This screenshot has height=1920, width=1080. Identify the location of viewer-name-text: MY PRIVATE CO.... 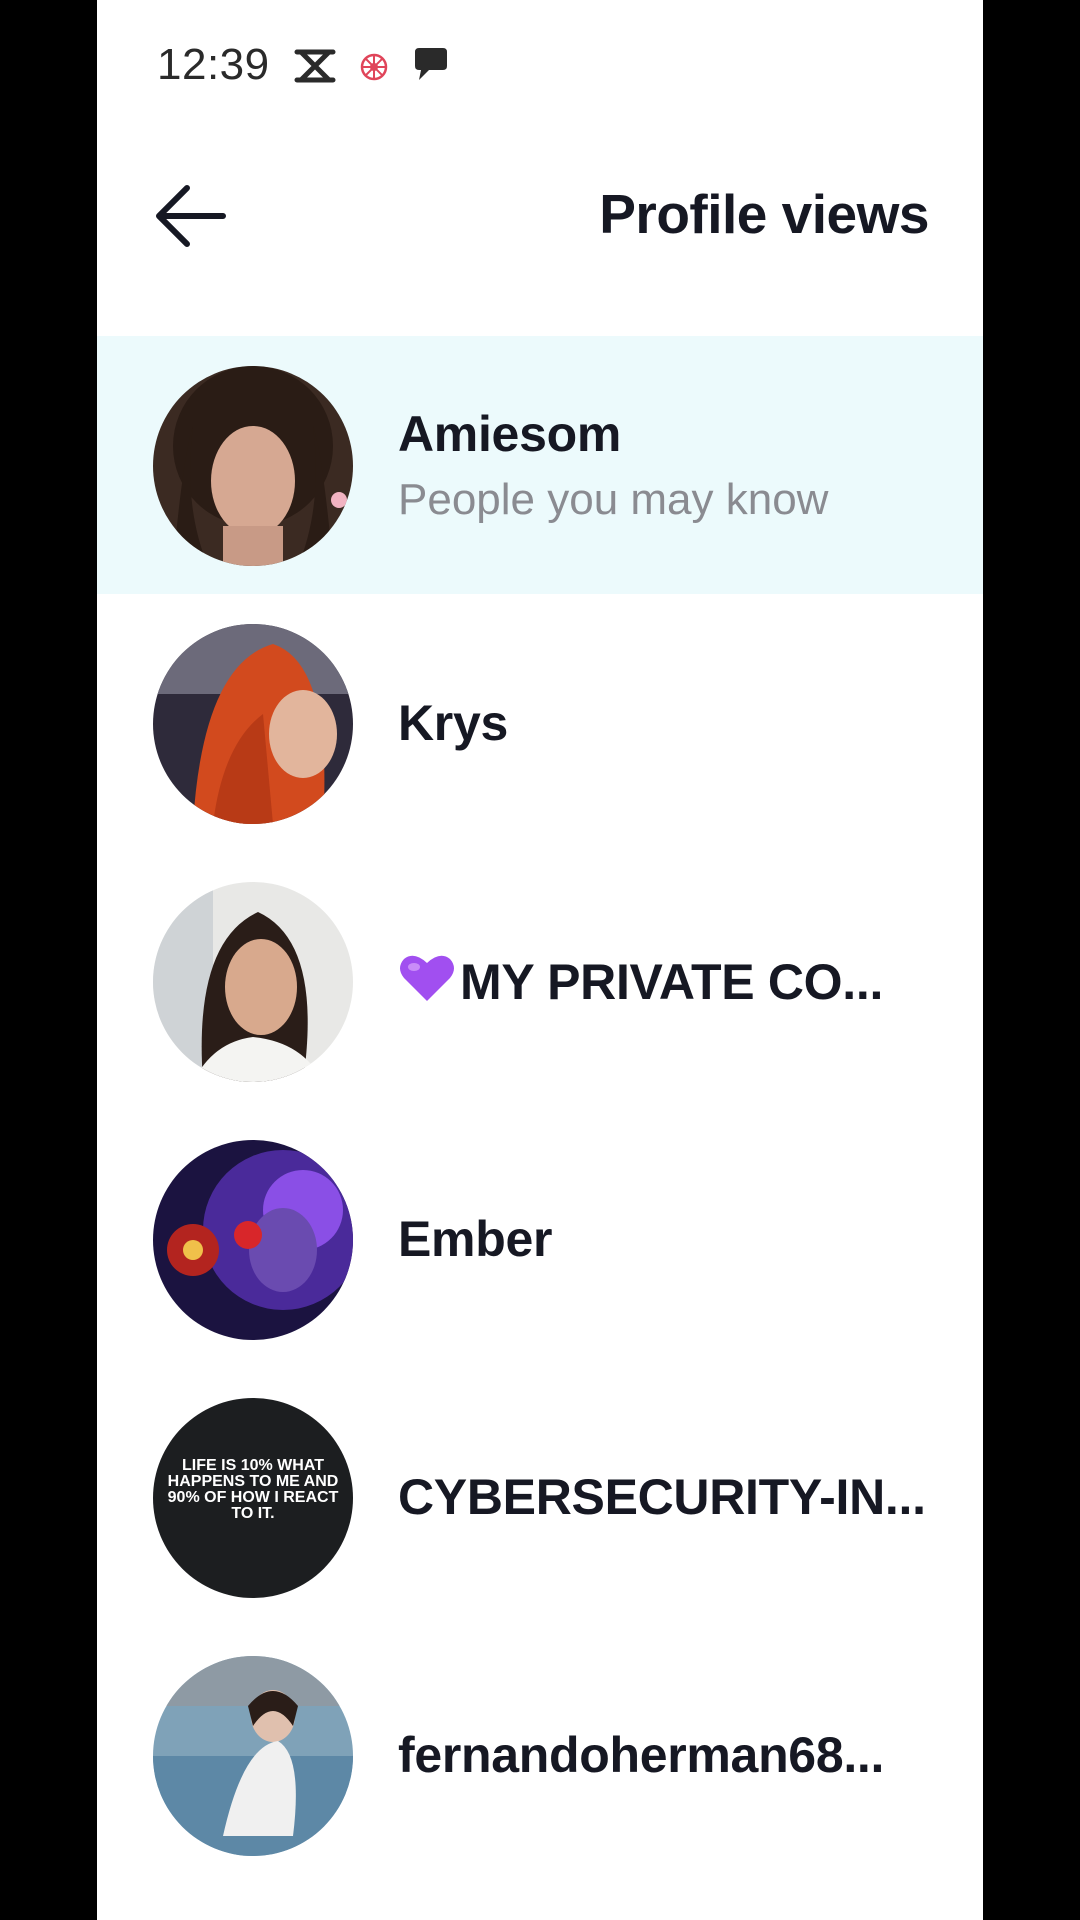
(672, 982).